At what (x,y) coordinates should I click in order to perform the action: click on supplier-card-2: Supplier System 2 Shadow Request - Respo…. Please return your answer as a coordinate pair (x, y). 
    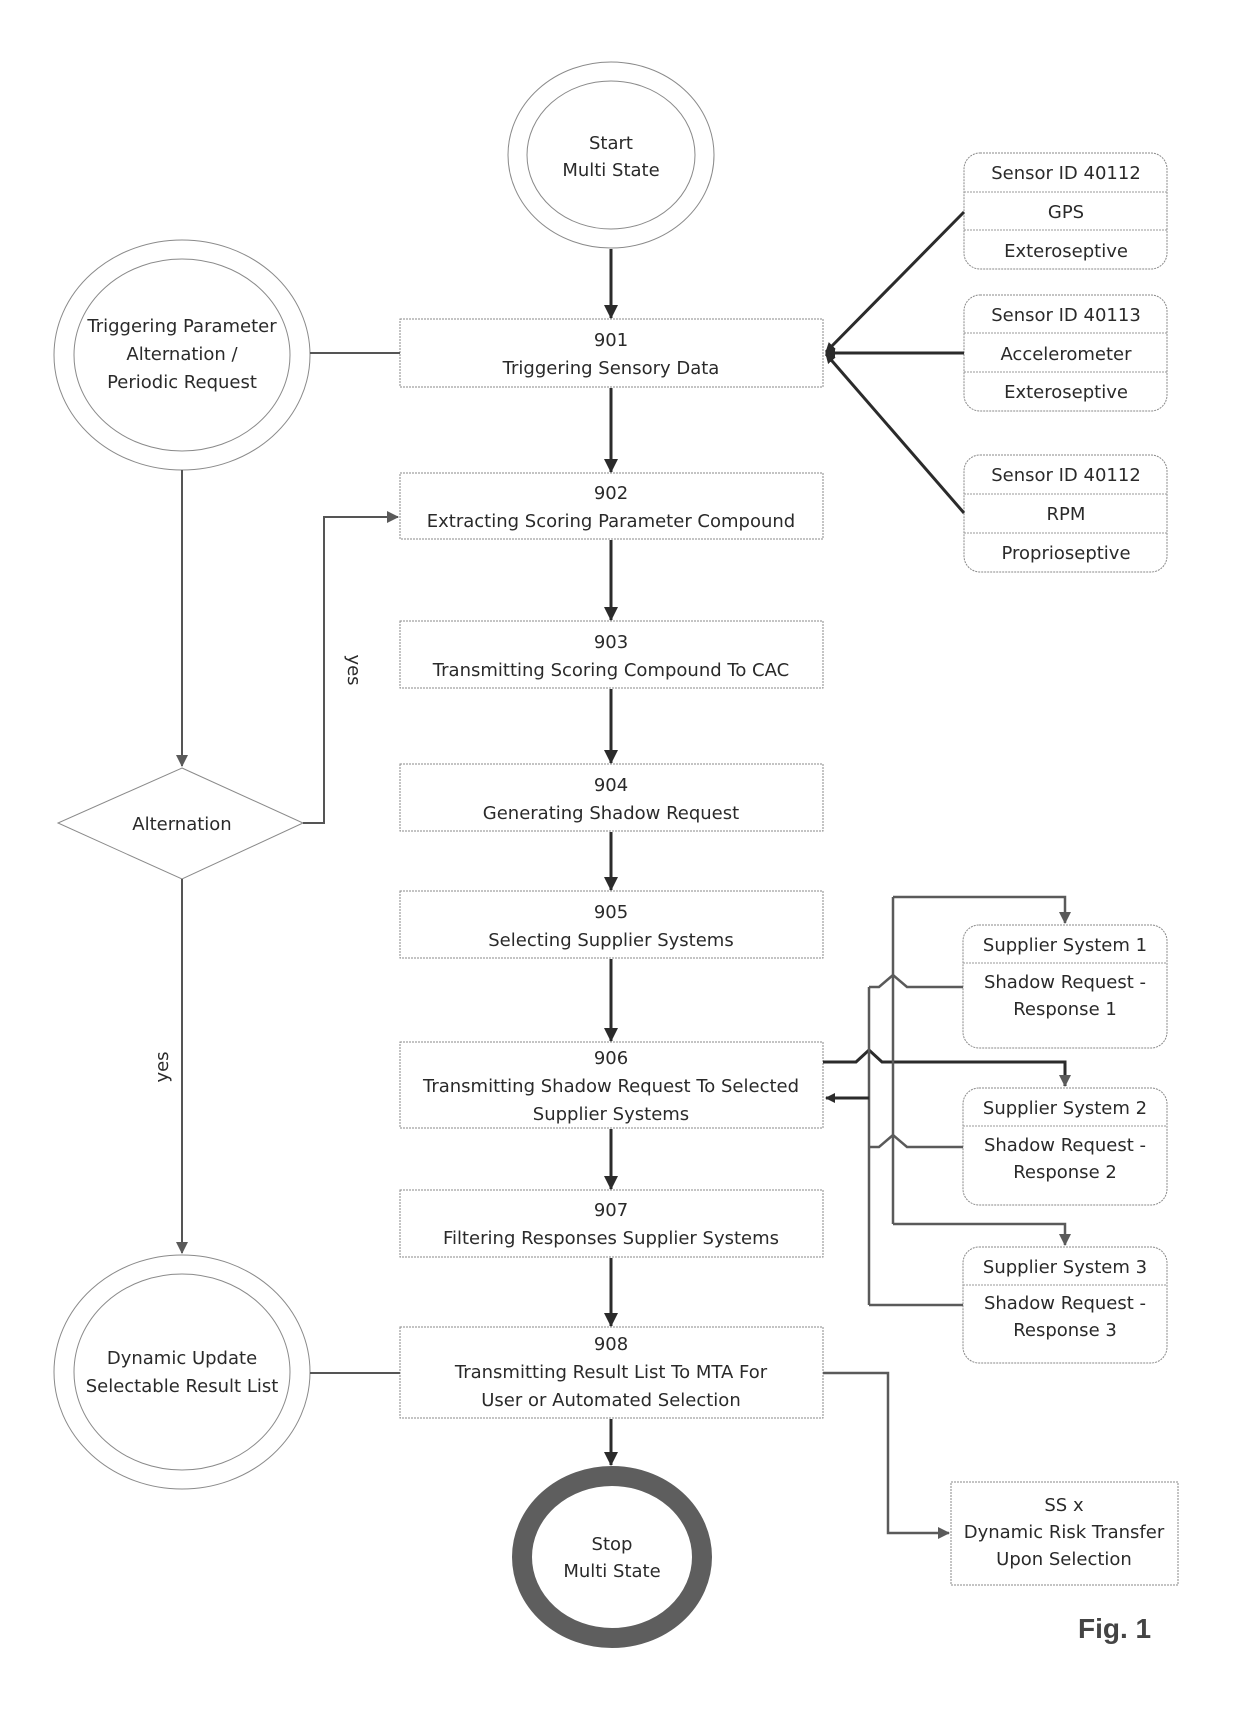
    Looking at the image, I should click on (1065, 1146).